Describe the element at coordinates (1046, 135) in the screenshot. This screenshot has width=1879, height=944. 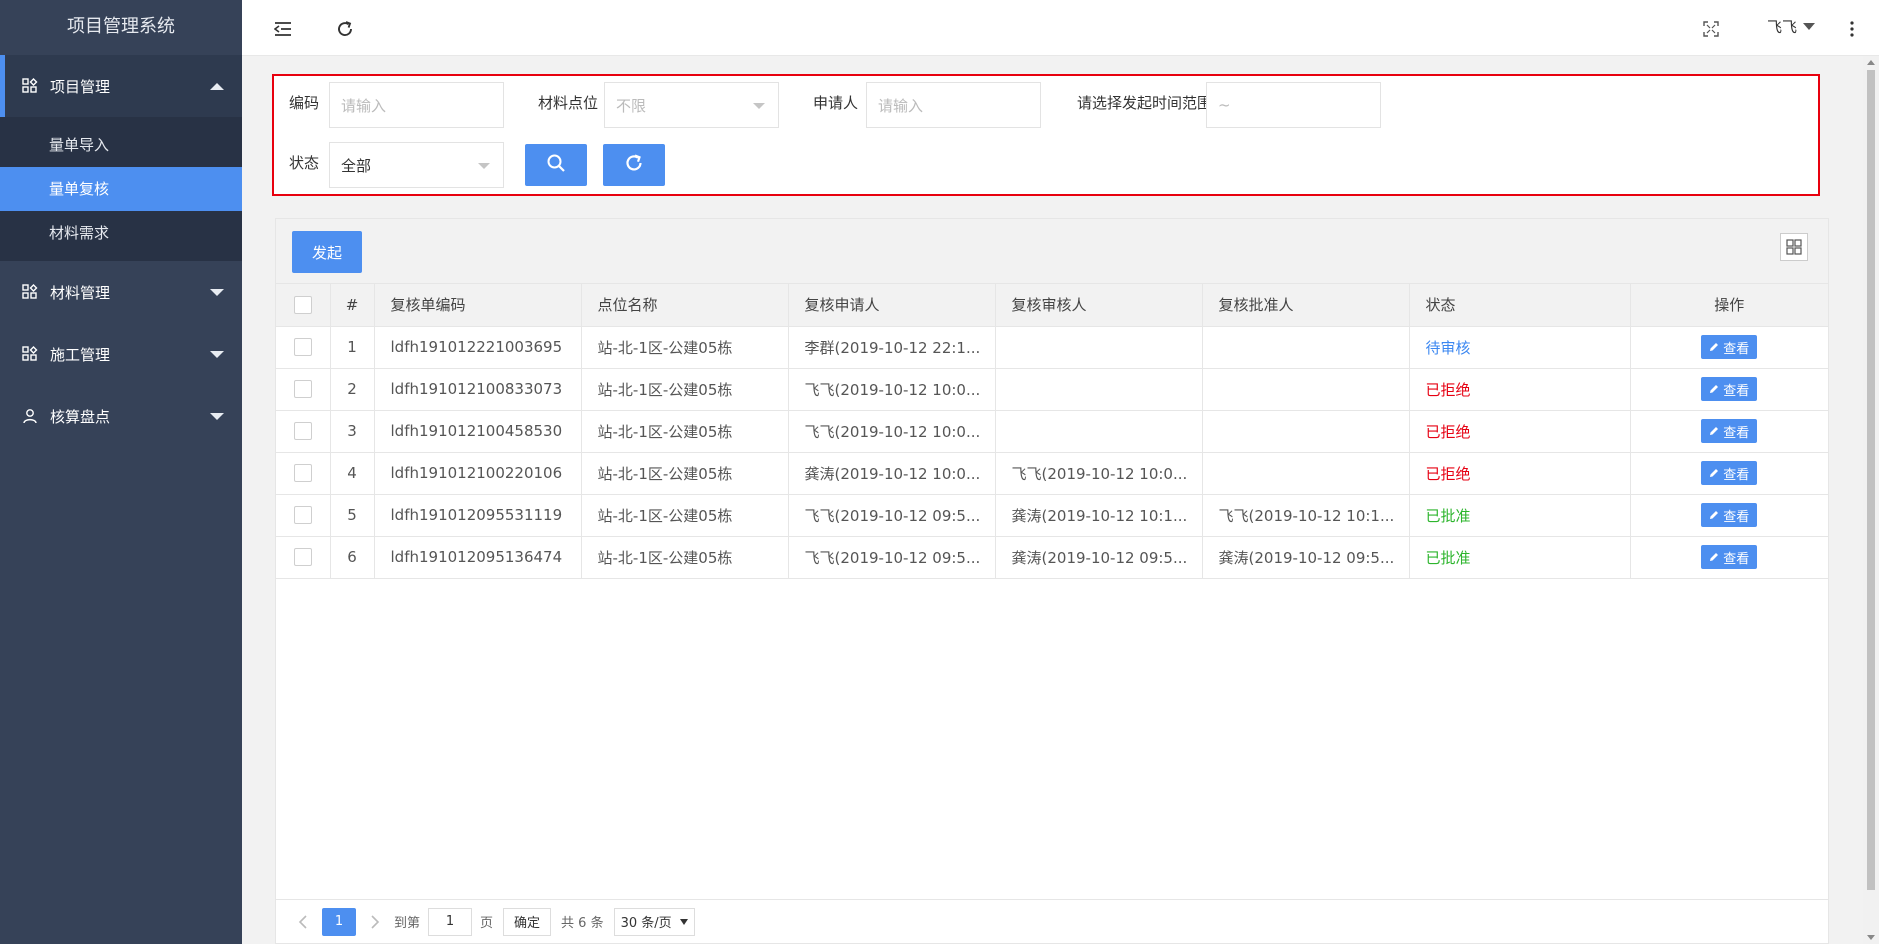
I see `filter-panel: 编码 请输入 材料点位 不限 申请人 请输入 请选择发起时间范围 ~ 状态 全部` at that location.